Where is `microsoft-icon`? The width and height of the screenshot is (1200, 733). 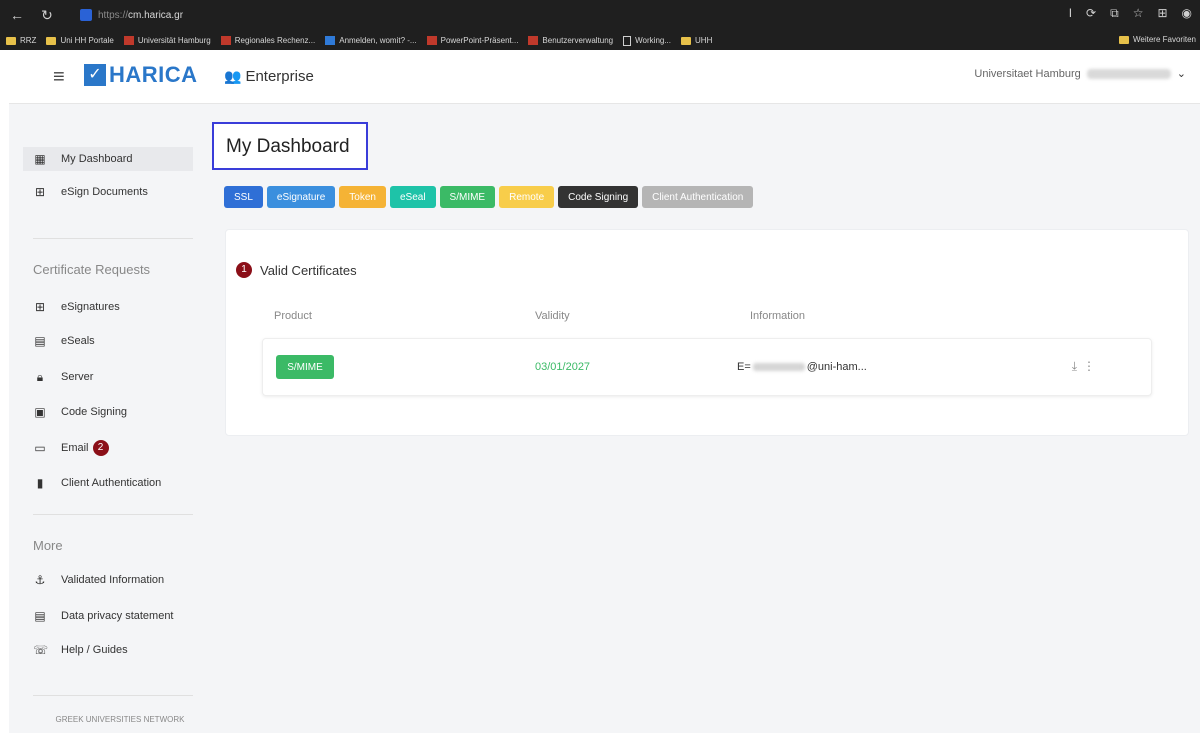
microsoft-icon is located at coordinates (330, 40).